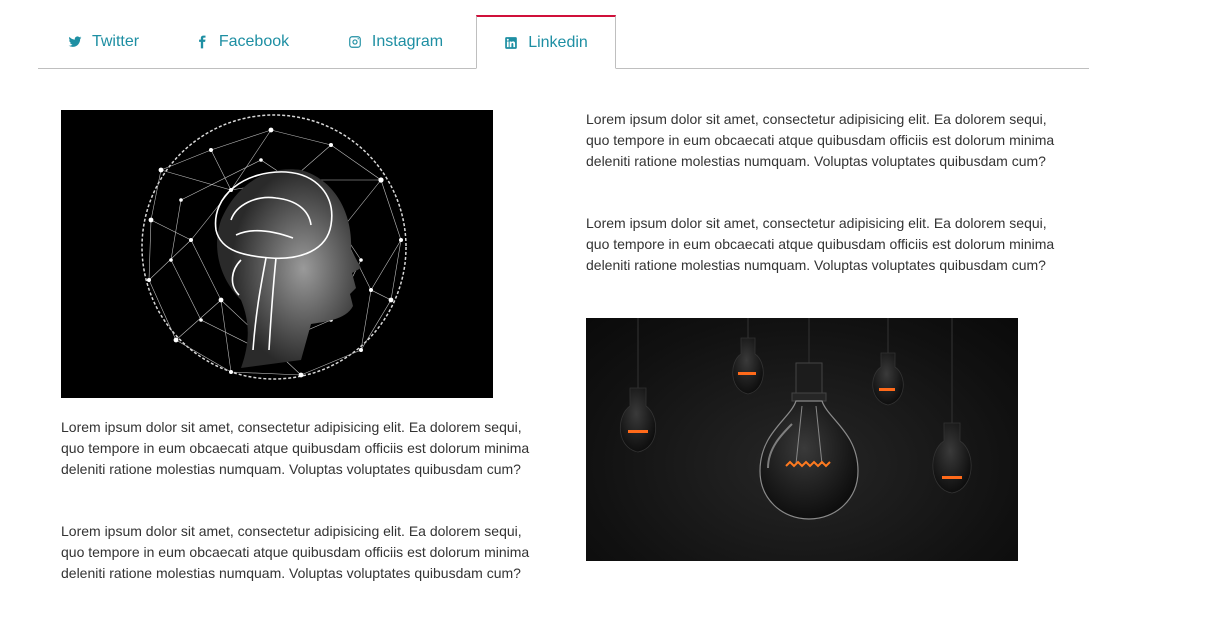  What do you see at coordinates (511, 43) in the screenshot?
I see `linkedin-icon` at bounding box center [511, 43].